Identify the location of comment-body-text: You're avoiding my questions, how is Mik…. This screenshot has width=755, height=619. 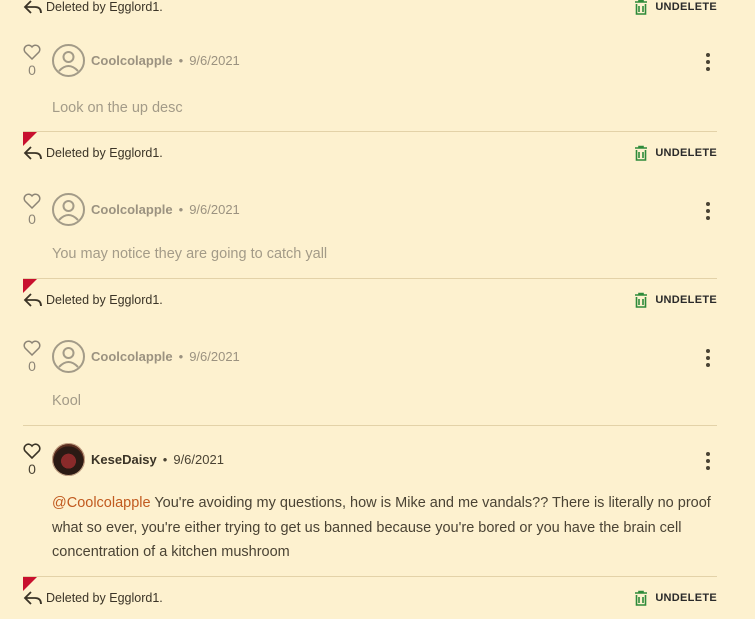
(381, 527).